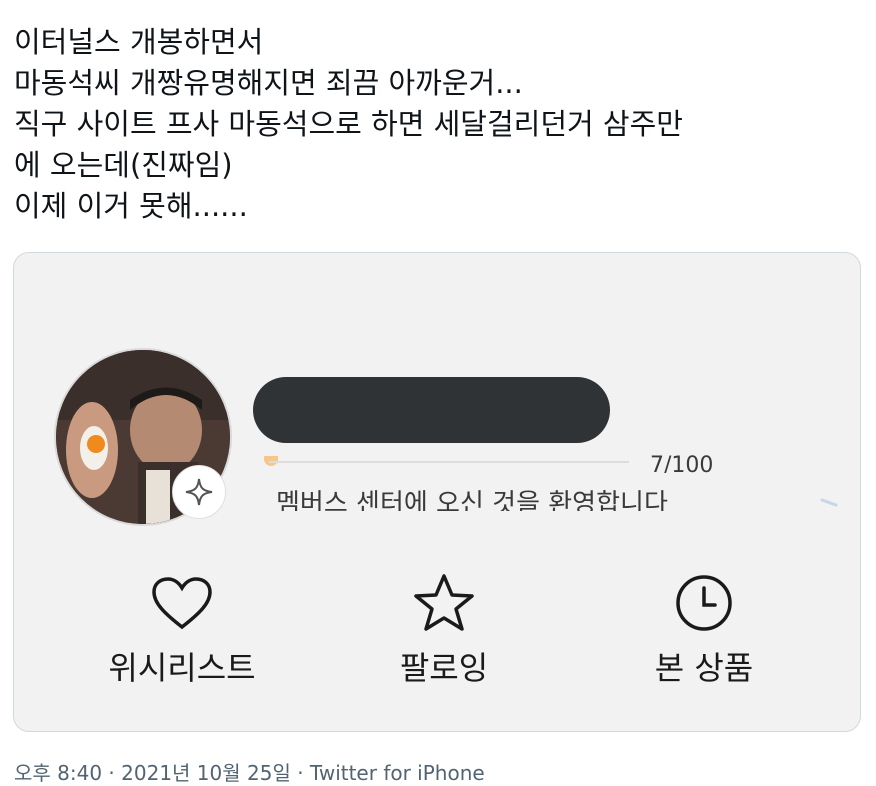 This screenshot has height=786, width=876. What do you see at coordinates (139, 42) in the screenshot?
I see `tweet-line: 이터널스 개봉하면서` at bounding box center [139, 42].